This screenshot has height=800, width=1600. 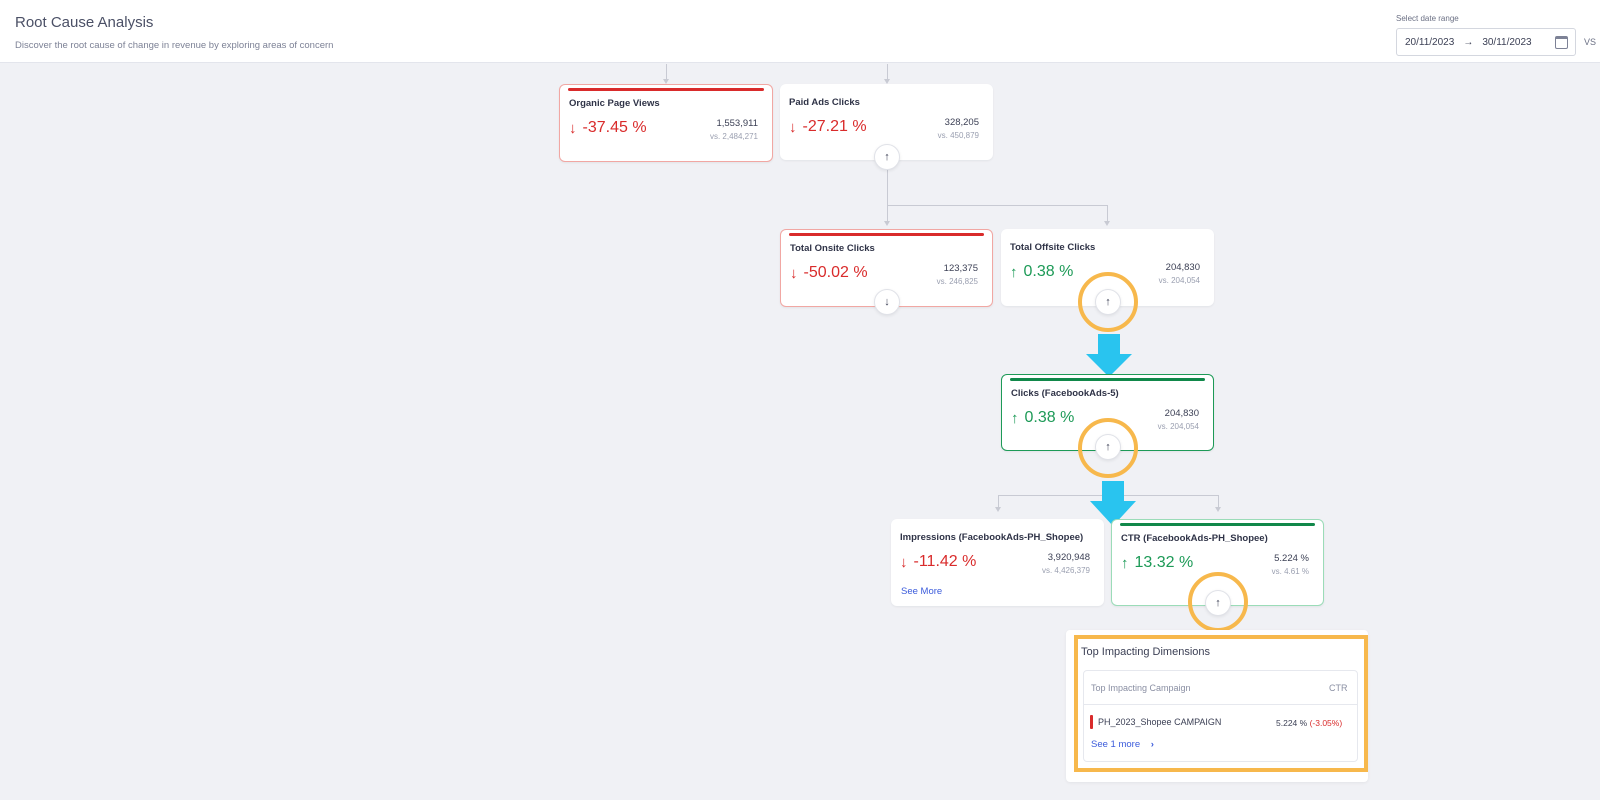 I want to click on change-value: -27.21 %, so click(x=834, y=126).